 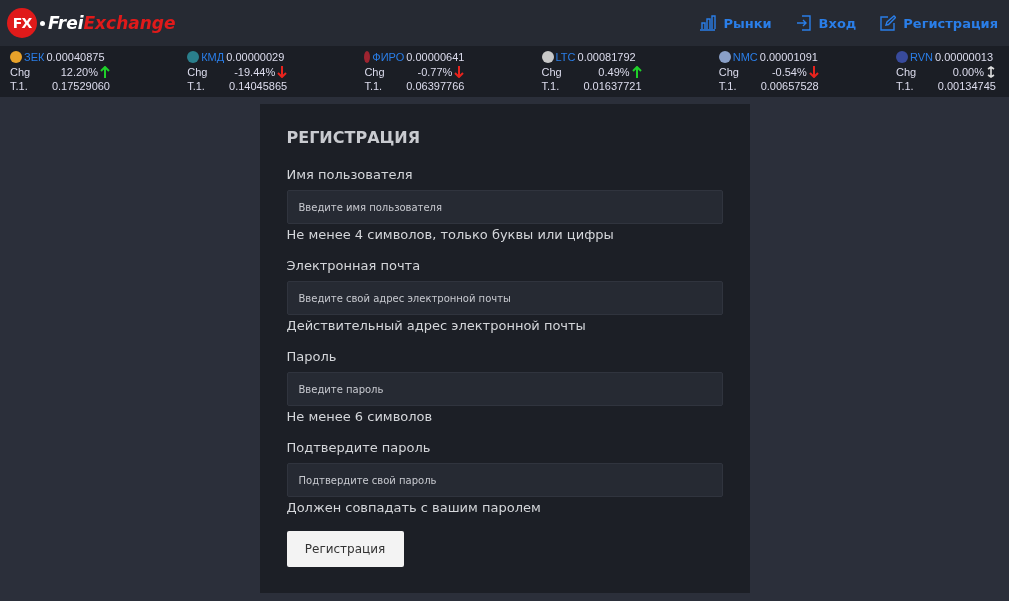 What do you see at coordinates (939, 23) in the screenshot?
I see `nav-link: Регистрация` at bounding box center [939, 23].